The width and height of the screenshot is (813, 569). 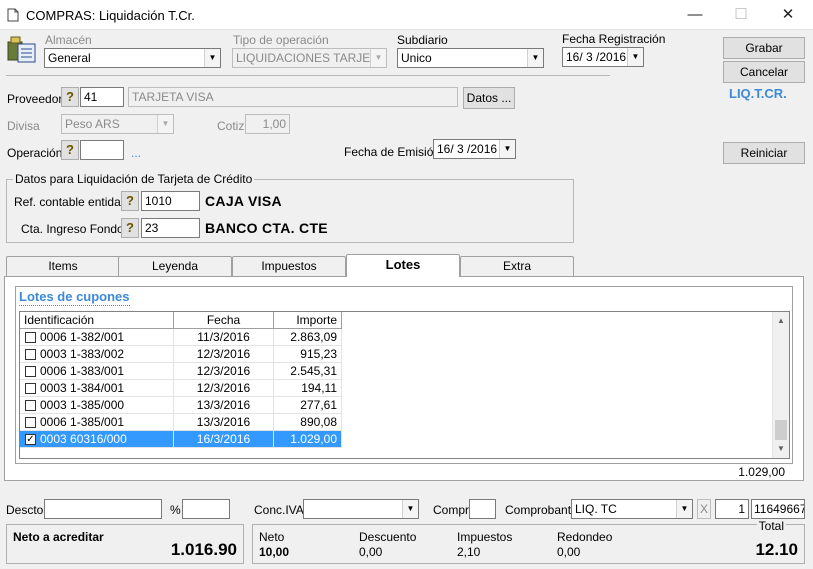 I want to click on table-row: 0006 1-385/001 13/3/2016 890,08, so click(x=181, y=422).